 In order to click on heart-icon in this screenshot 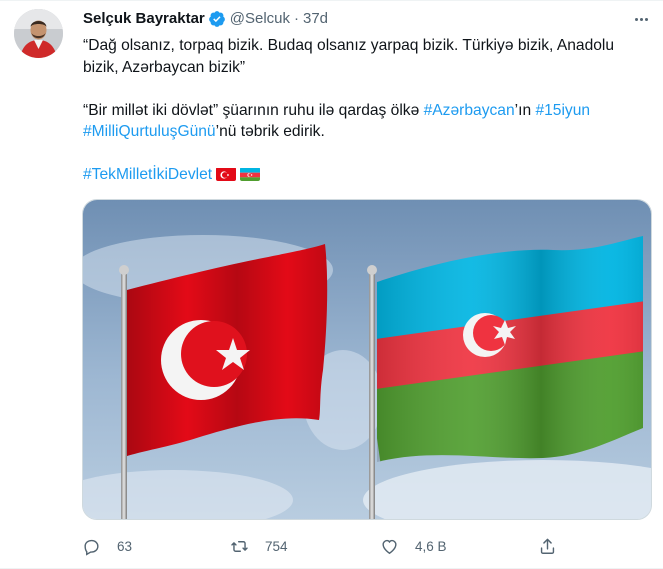, I will do `click(389, 546)`.